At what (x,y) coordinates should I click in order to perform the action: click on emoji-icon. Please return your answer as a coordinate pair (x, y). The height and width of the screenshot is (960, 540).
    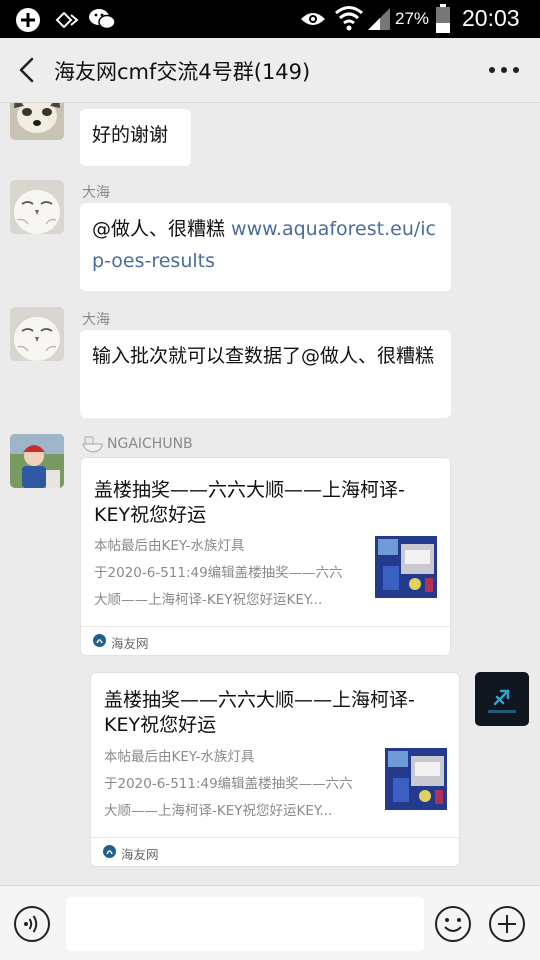
    Looking at the image, I should click on (453, 924).